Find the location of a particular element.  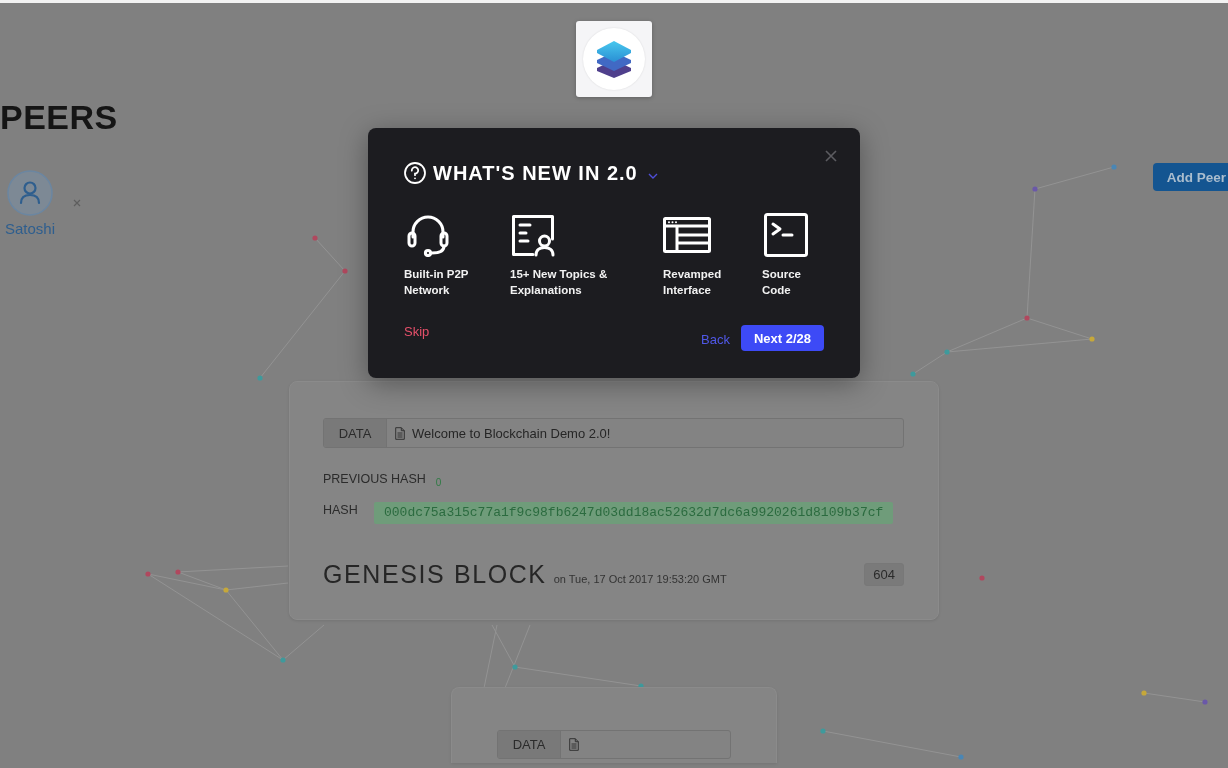

block-timestamp: on Tue, 17 Oct 2017 19:53:20 GMT is located at coordinates (640, 579).